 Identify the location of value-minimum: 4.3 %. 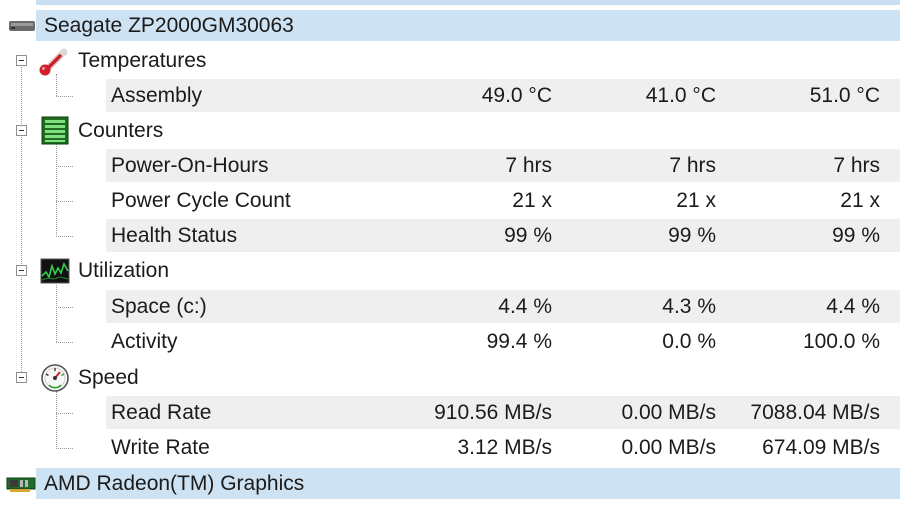
(689, 306).